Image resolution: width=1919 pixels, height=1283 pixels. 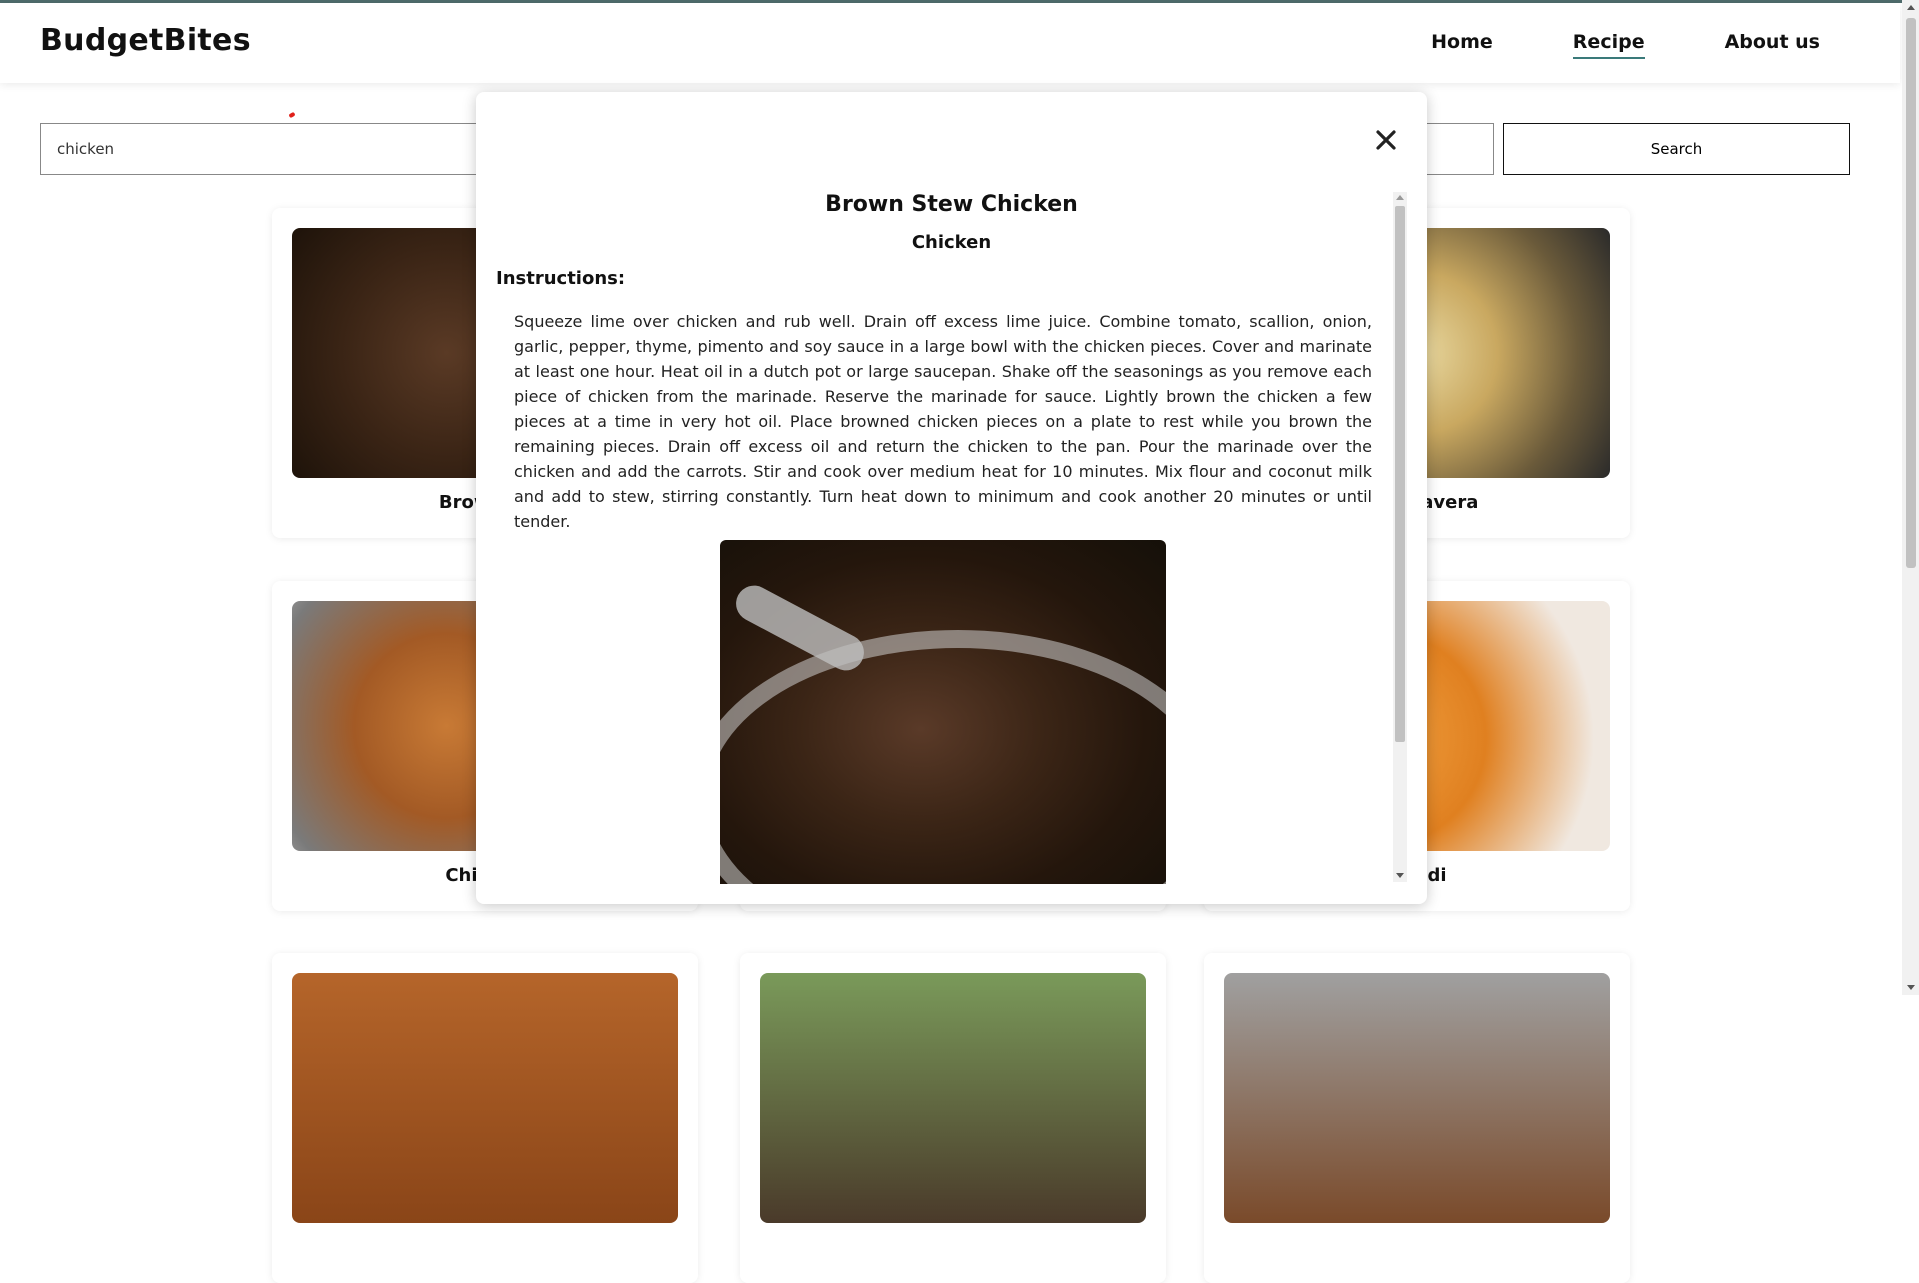 I want to click on close-icon, so click(x=1386, y=140).